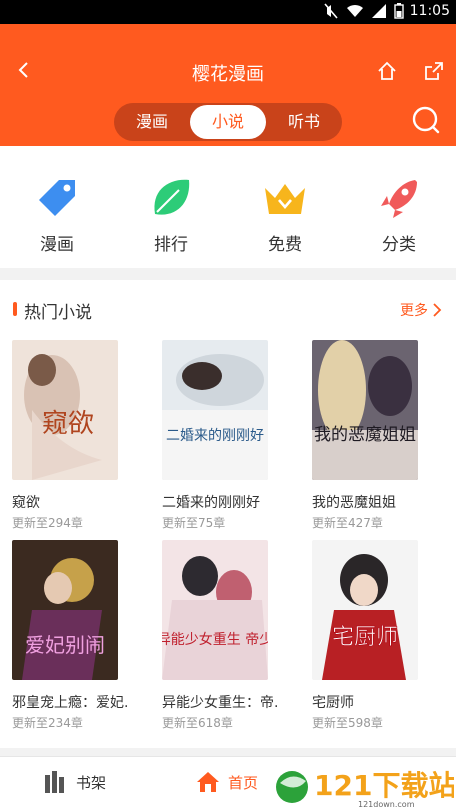  Describe the element at coordinates (220, 703) in the screenshot. I see `book-title: 异能少女重生：帝.` at that location.